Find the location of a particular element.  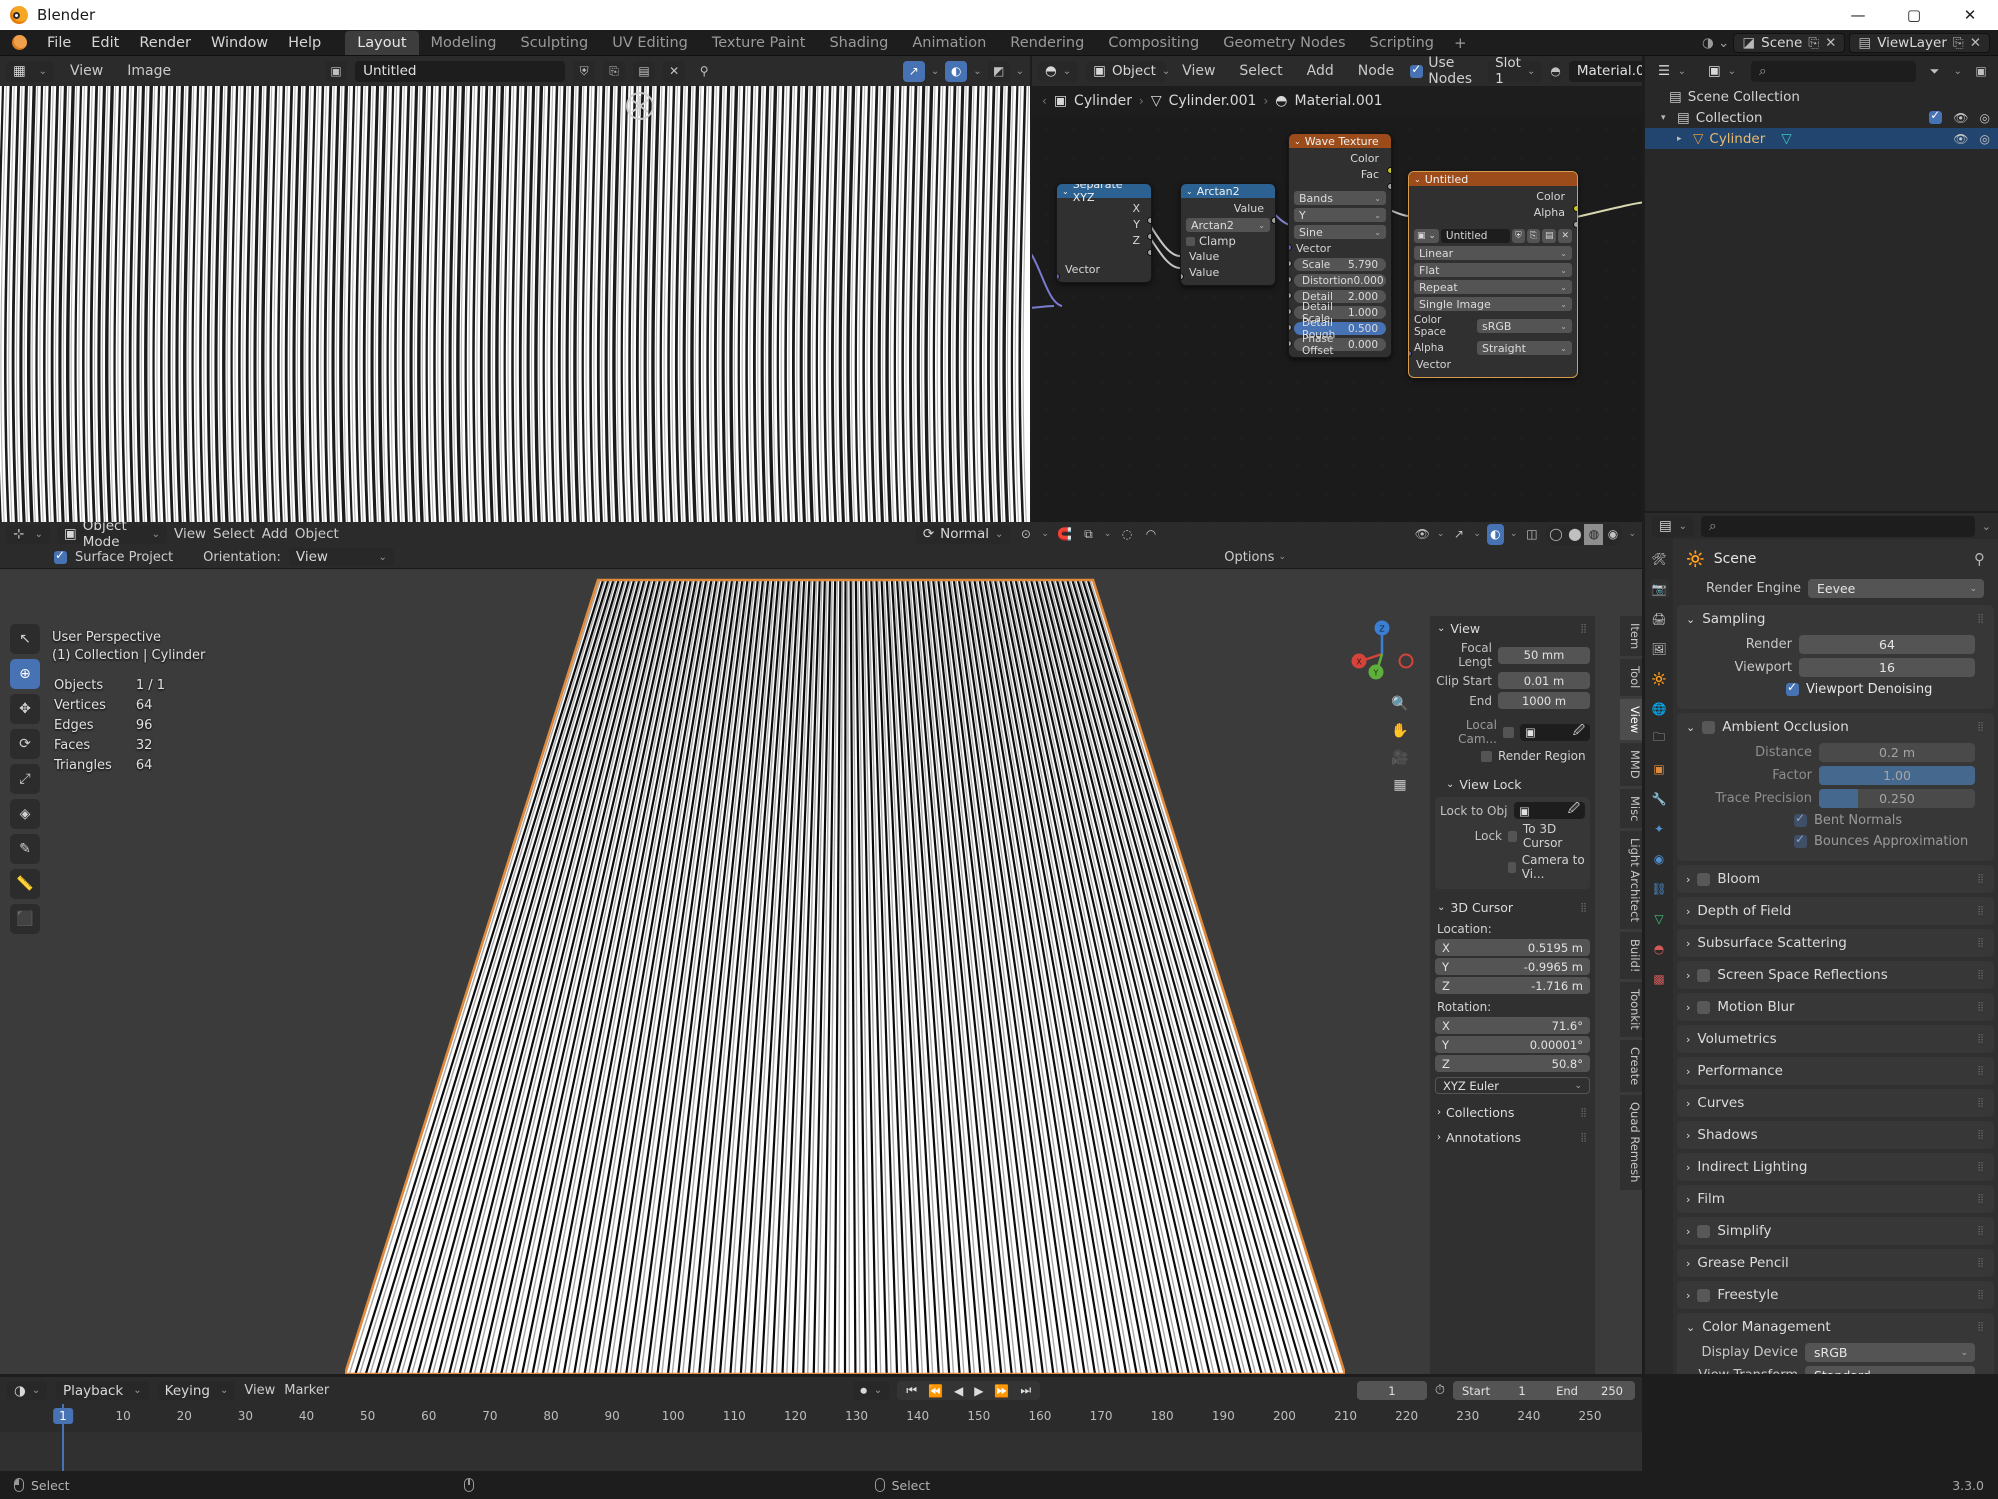

sampling-render-row: Render 64 is located at coordinates (1835, 644).